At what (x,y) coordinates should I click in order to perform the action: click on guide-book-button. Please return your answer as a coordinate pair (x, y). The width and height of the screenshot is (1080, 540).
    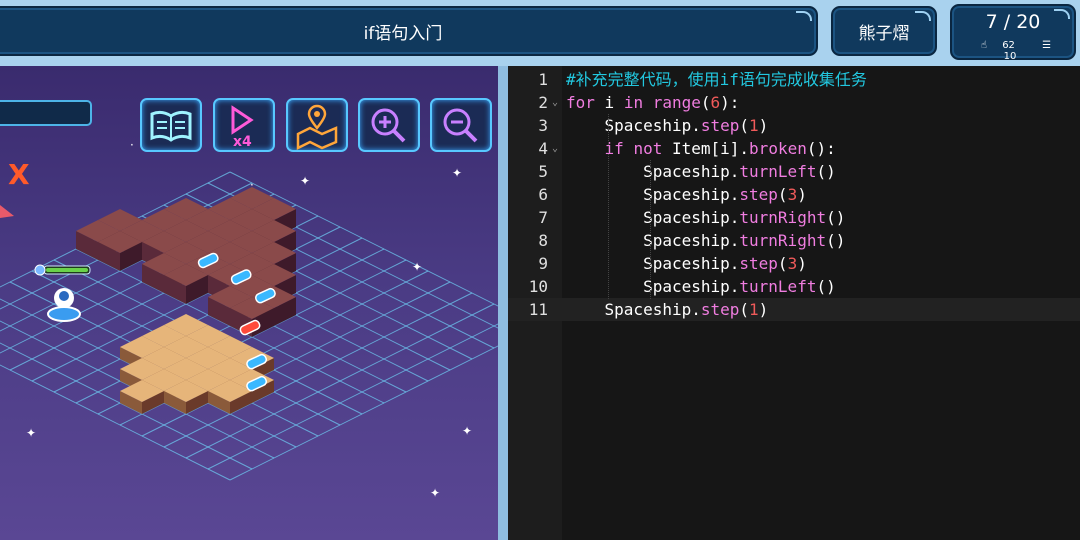
    Looking at the image, I should click on (171, 125).